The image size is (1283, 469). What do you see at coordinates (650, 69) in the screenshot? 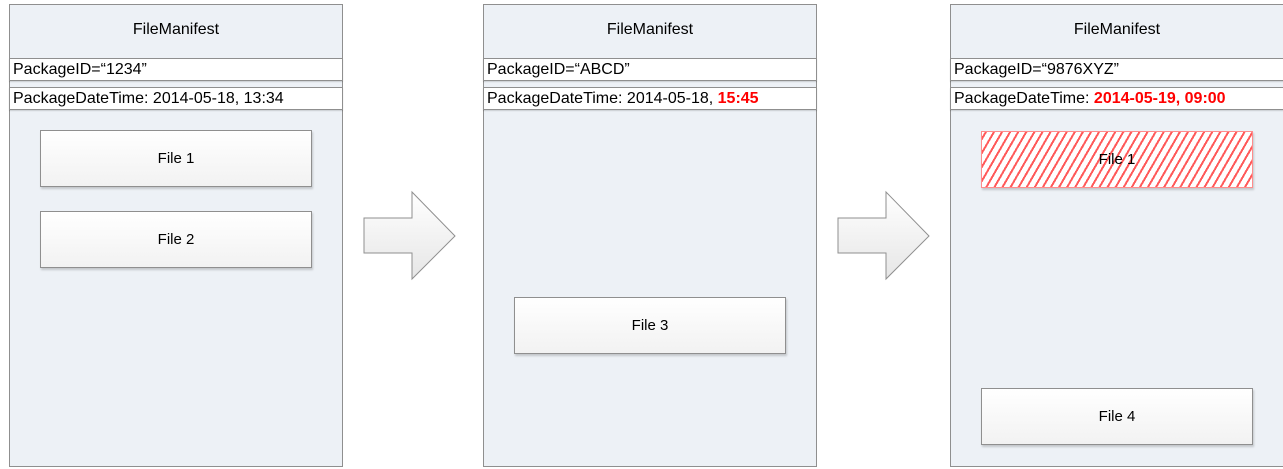
I see `package-id-field: PackageID=“ABCD”` at bounding box center [650, 69].